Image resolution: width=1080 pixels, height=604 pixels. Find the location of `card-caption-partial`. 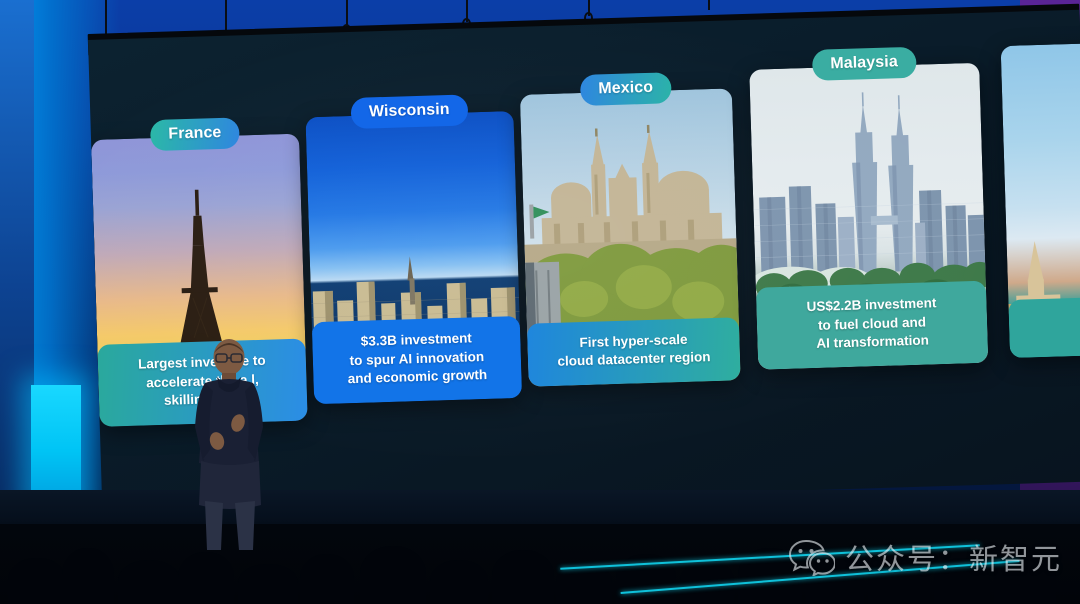

card-caption-partial is located at coordinates (1044, 327).